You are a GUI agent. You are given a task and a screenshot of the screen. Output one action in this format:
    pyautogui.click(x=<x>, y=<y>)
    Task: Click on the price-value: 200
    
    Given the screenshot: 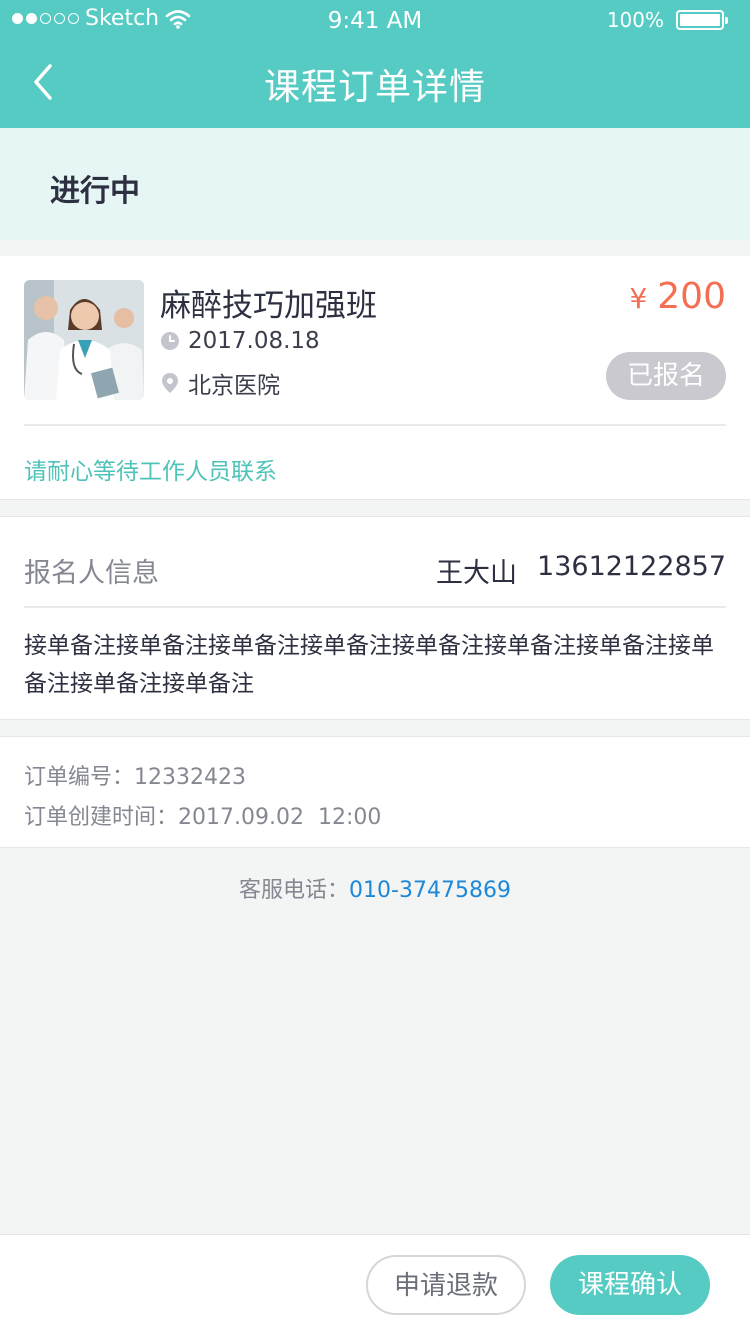 What is the action you would take?
    pyautogui.click(x=691, y=296)
    